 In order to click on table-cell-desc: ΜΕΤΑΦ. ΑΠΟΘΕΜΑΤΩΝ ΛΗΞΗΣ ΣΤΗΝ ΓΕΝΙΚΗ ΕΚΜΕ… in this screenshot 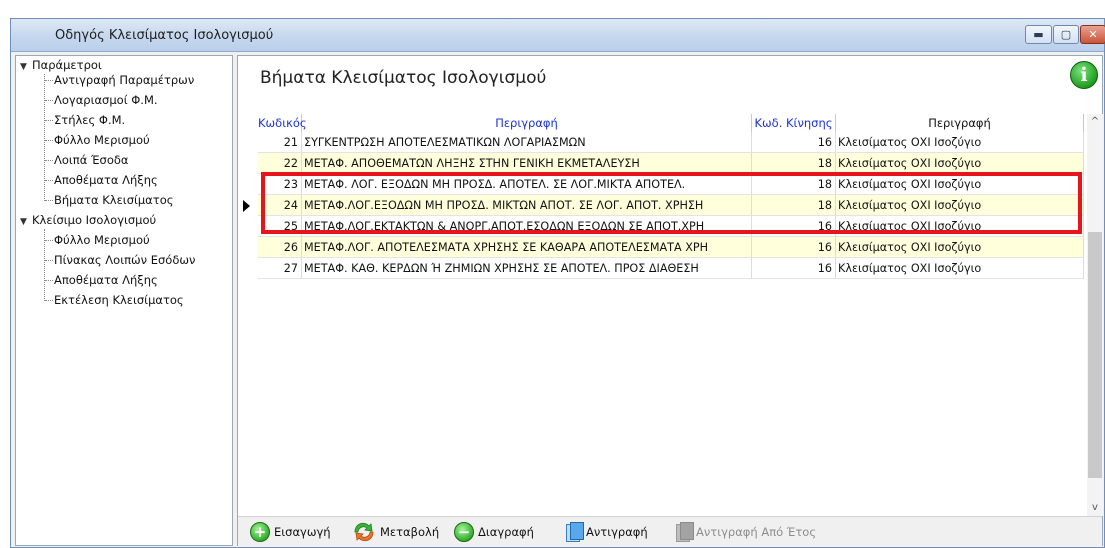, I will do `click(527, 163)`.